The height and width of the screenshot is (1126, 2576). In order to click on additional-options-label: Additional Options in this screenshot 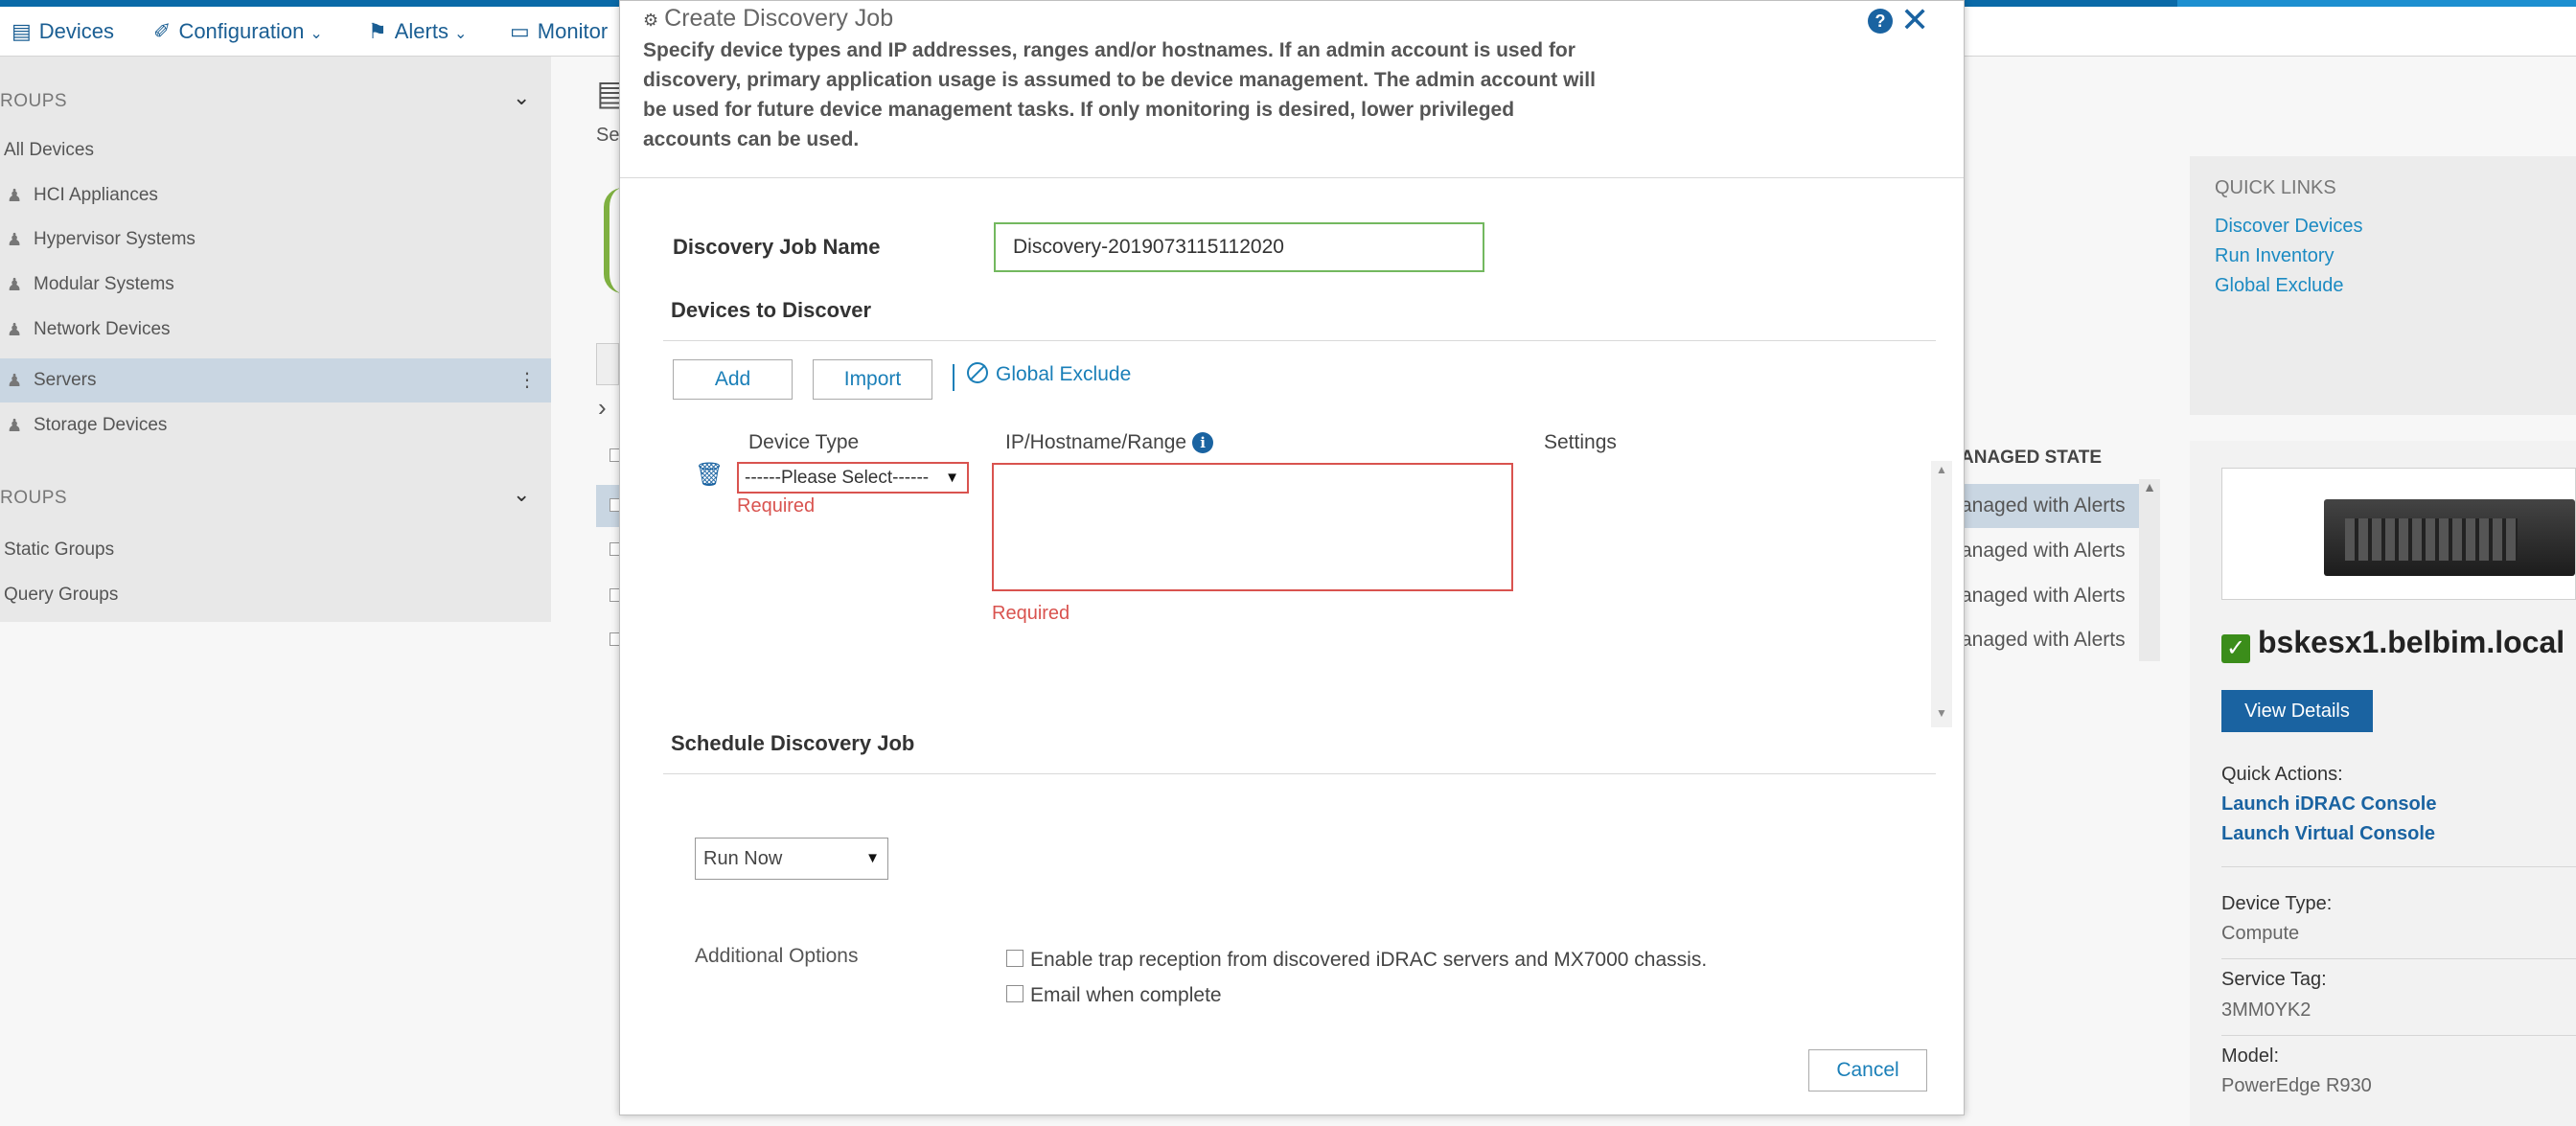, I will do `click(777, 956)`.